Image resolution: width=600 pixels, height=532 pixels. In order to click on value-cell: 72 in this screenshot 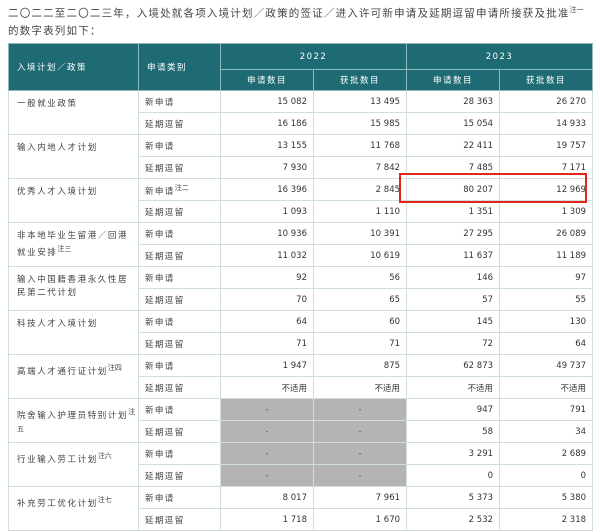, I will do `click(453, 343)`.